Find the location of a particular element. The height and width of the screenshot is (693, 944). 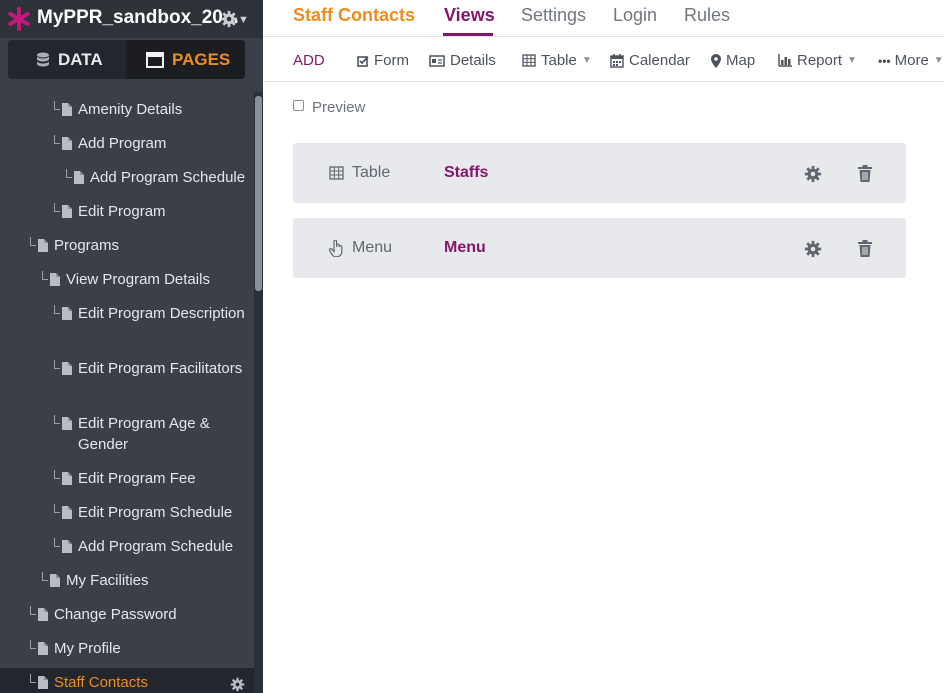

tree-item: Change Password is located at coordinates (127, 617).